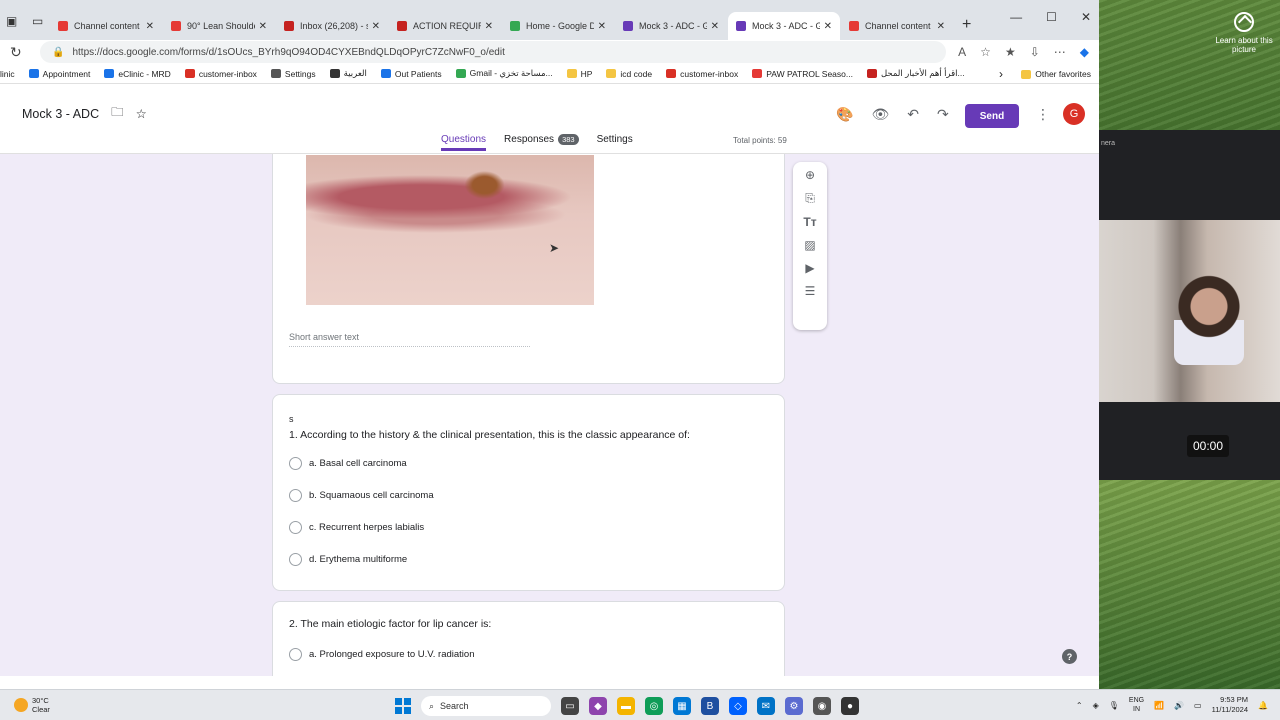 Image resolution: width=1280 pixels, height=720 pixels. What do you see at coordinates (1001, 74) in the screenshot?
I see `chevron-right-icon: ›` at bounding box center [1001, 74].